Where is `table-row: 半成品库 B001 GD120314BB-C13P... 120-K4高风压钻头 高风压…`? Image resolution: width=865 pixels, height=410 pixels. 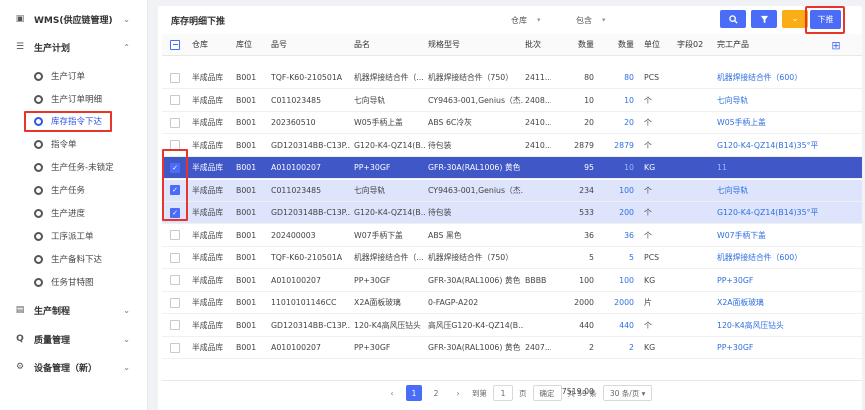 table-row: 半成品库 B001 GD120314BB-C13P... 120-K4高风压钻头 高风压… is located at coordinates (512, 325).